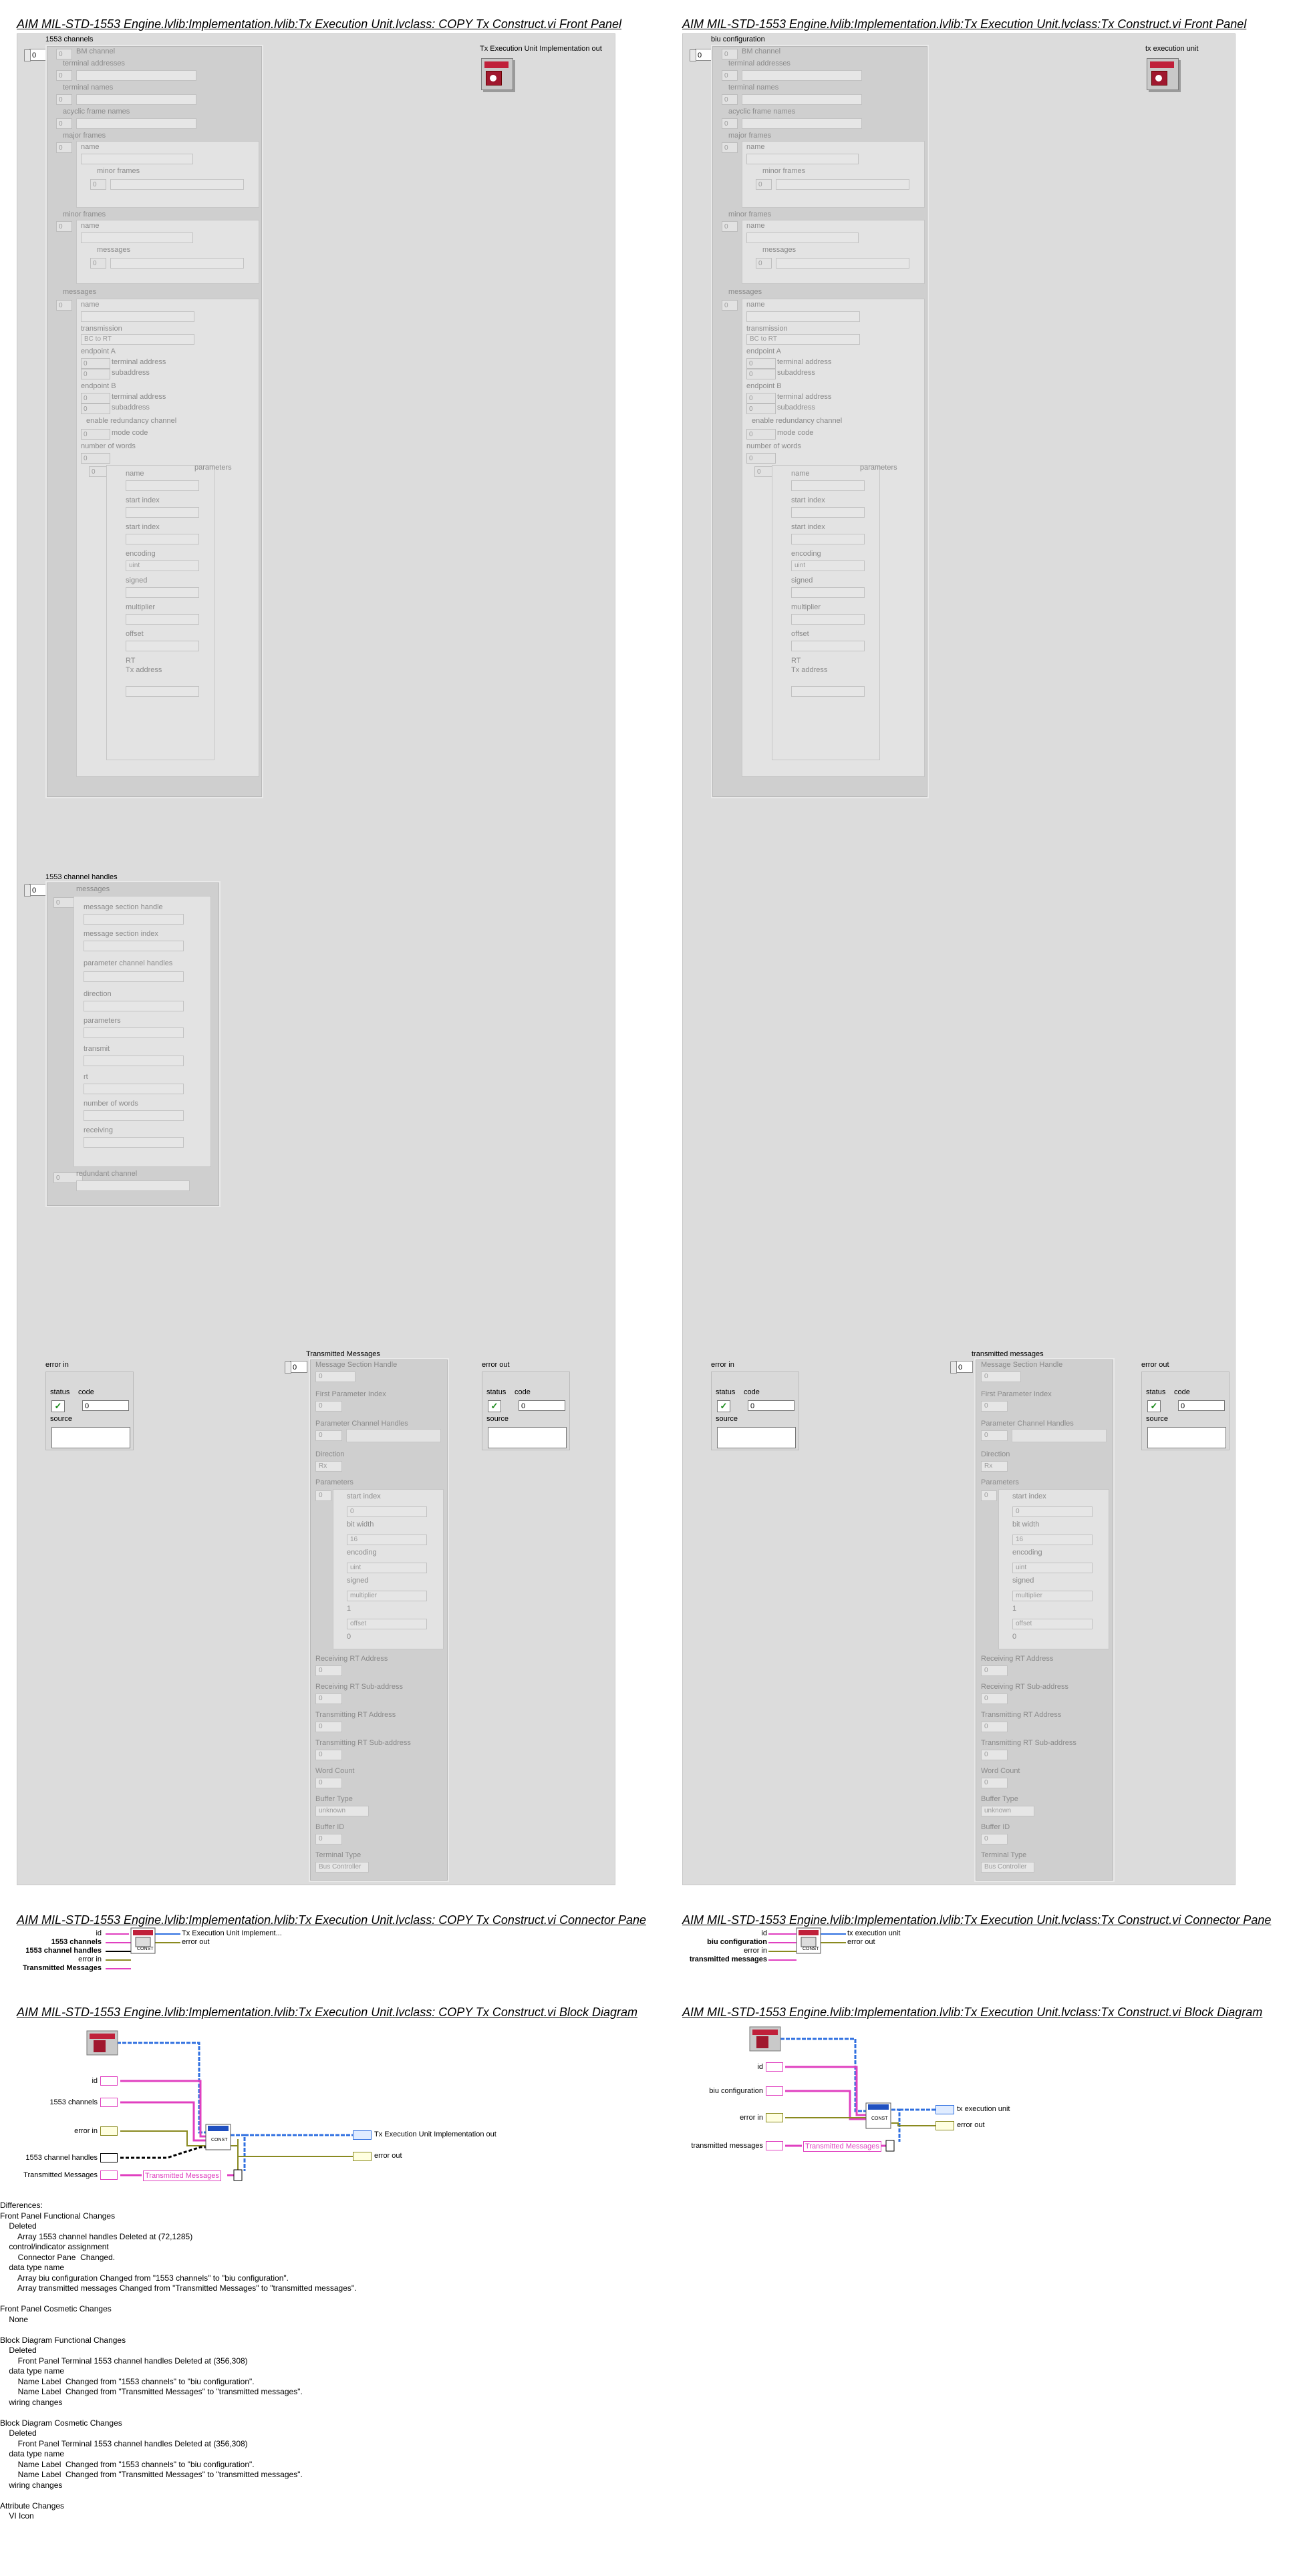  I want to click on diff-line: Block Diagram Cosmetic Changes, so click(61, 2423).